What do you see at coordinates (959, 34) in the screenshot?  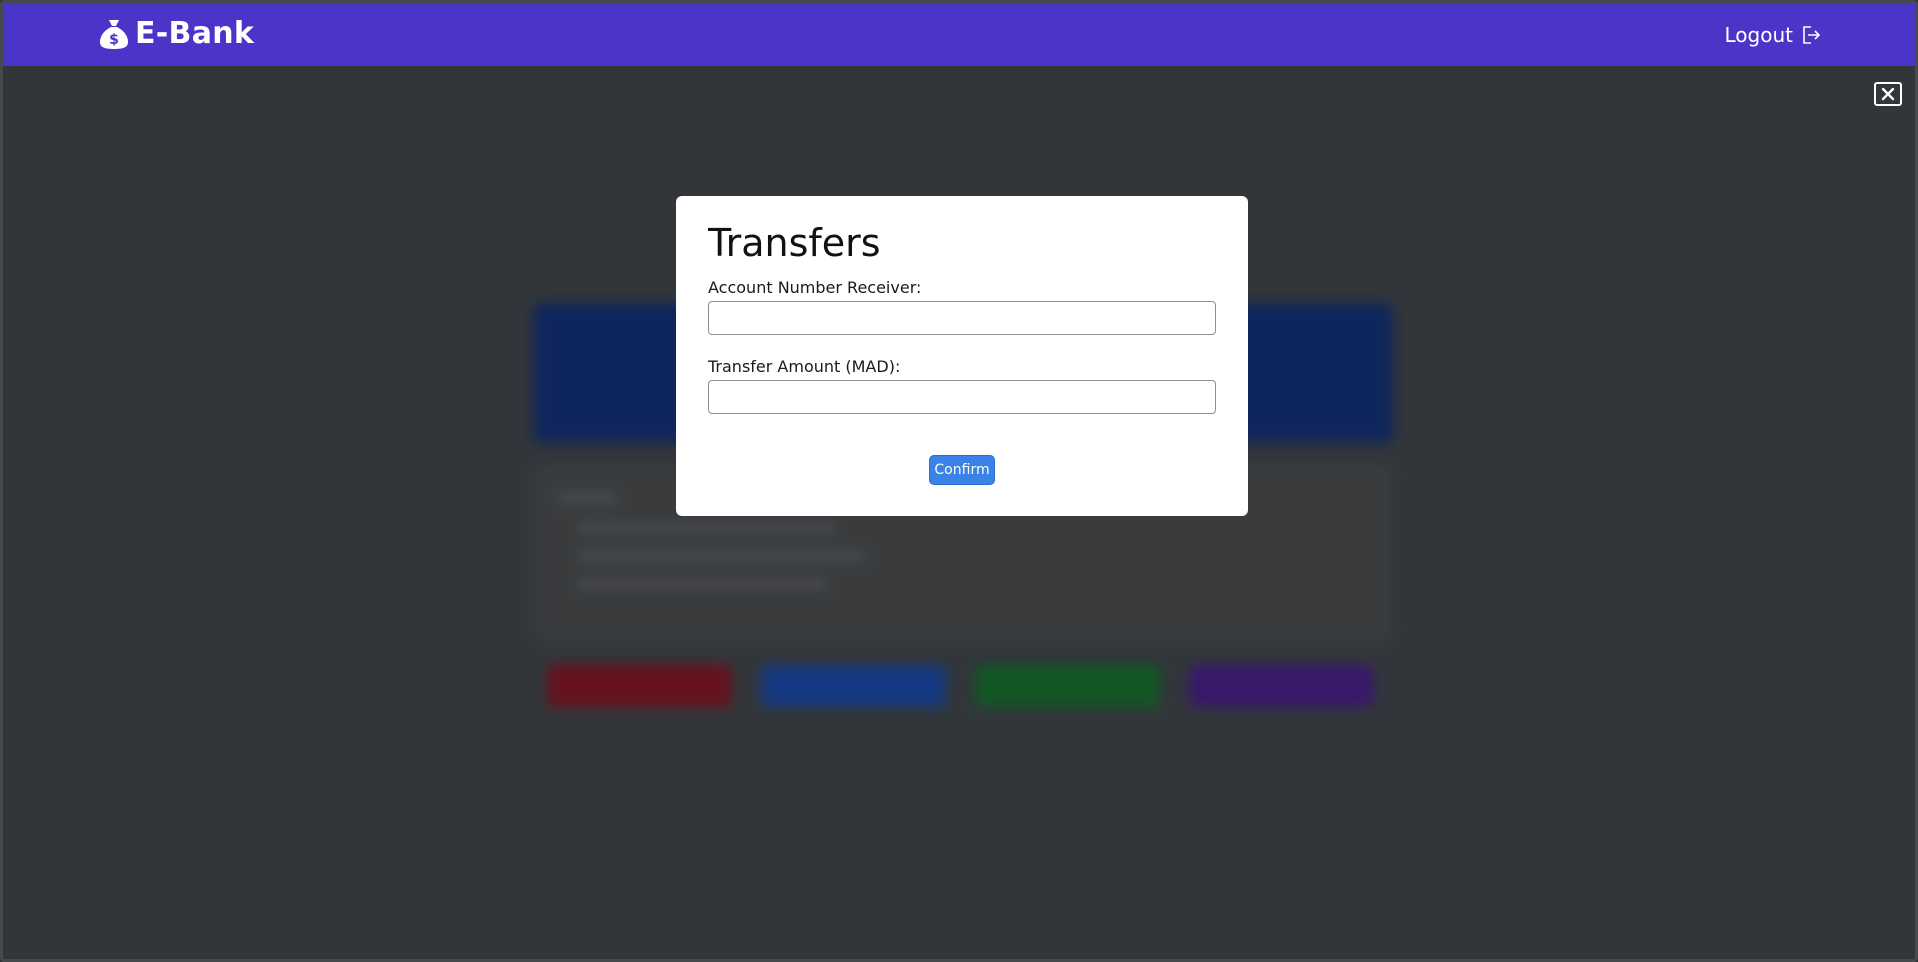 I see `top-navbar: $ E-Bank Logout` at bounding box center [959, 34].